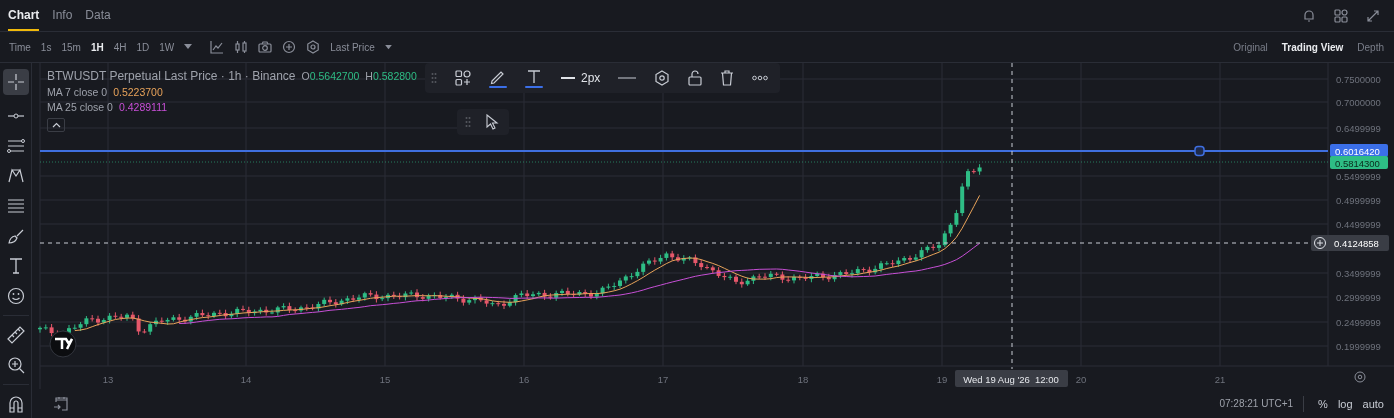 This screenshot has height=418, width=1394. I want to click on last-price-label: 0.5814300, so click(1359, 162).